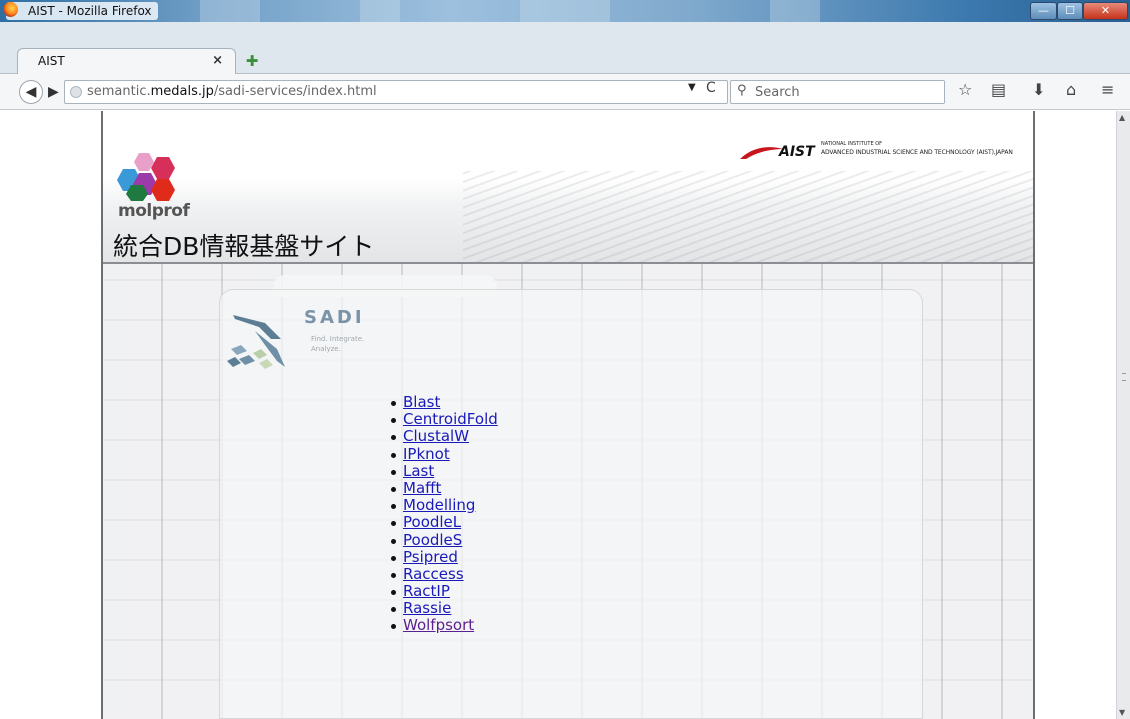 Image resolution: width=1130 pixels, height=719 pixels. What do you see at coordinates (217, 60) in the screenshot?
I see `close-icon: ×` at bounding box center [217, 60].